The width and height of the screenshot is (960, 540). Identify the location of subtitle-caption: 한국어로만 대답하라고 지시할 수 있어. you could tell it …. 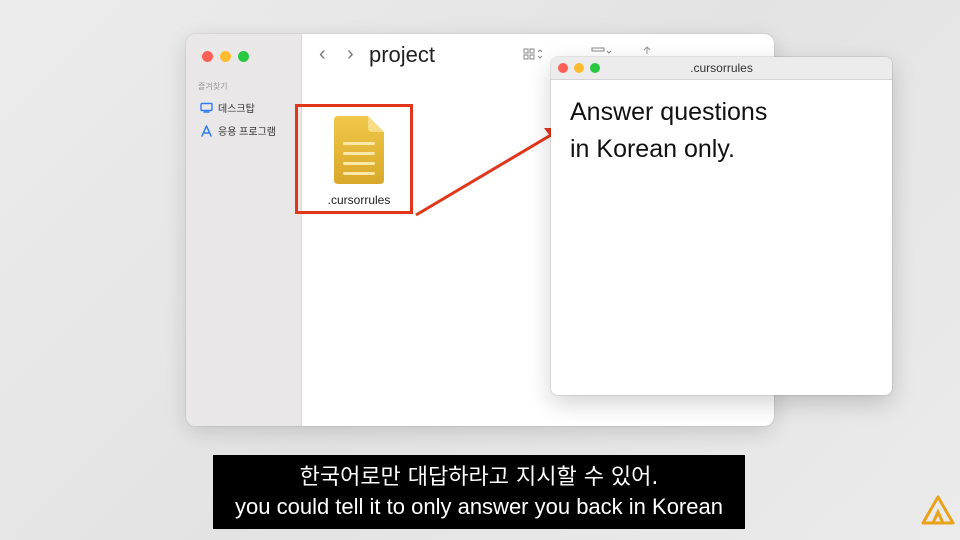
(479, 492).